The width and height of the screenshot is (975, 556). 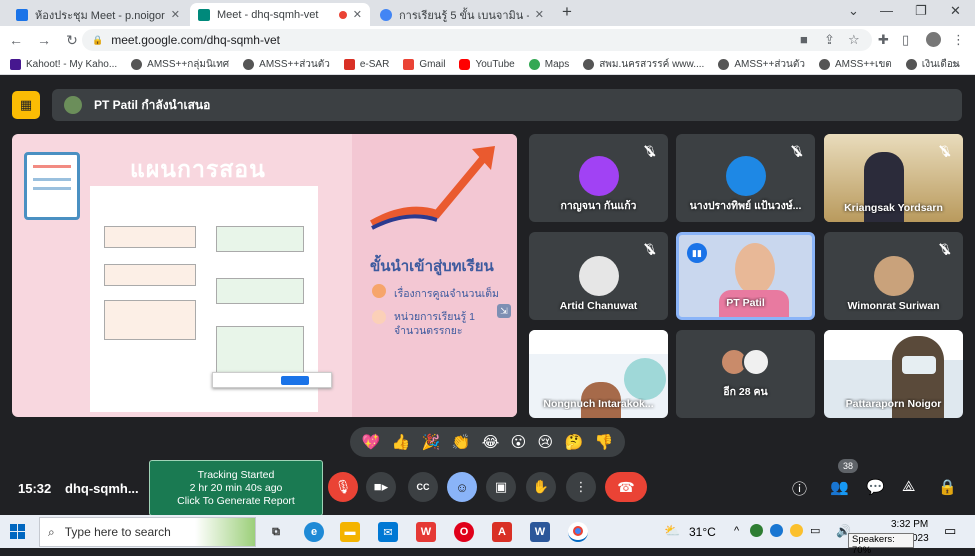 What do you see at coordinates (381, 487) in the screenshot?
I see `camera-toggle-button: ■▸` at bounding box center [381, 487].